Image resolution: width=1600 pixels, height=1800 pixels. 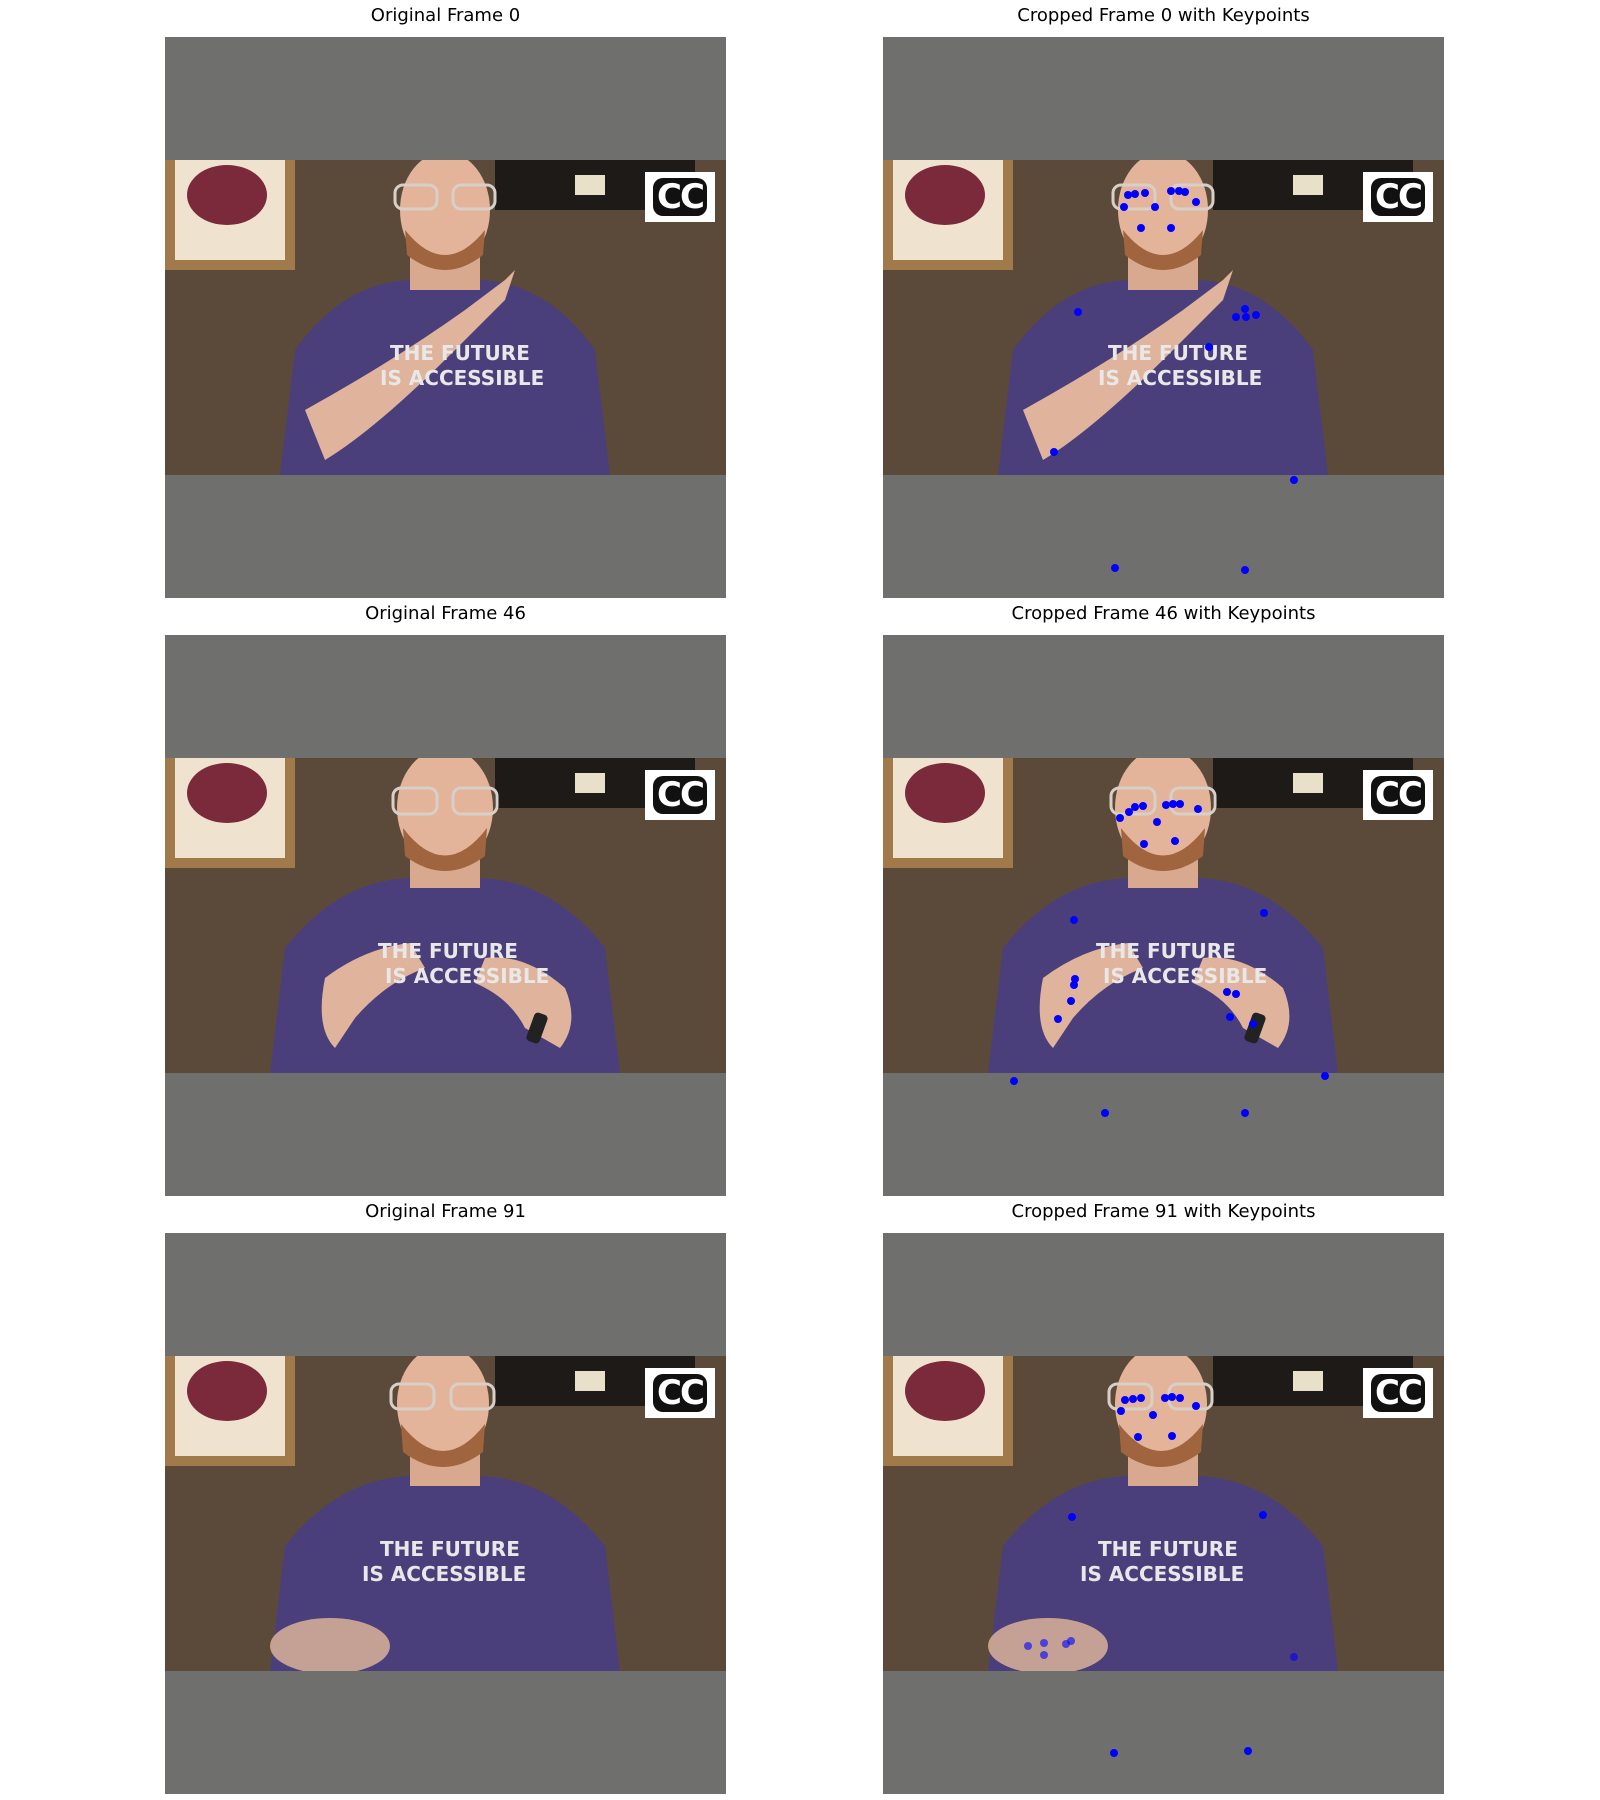 I want to click on panel-title: Cropped Frame 0 with Keypoints, so click(x=1163, y=15).